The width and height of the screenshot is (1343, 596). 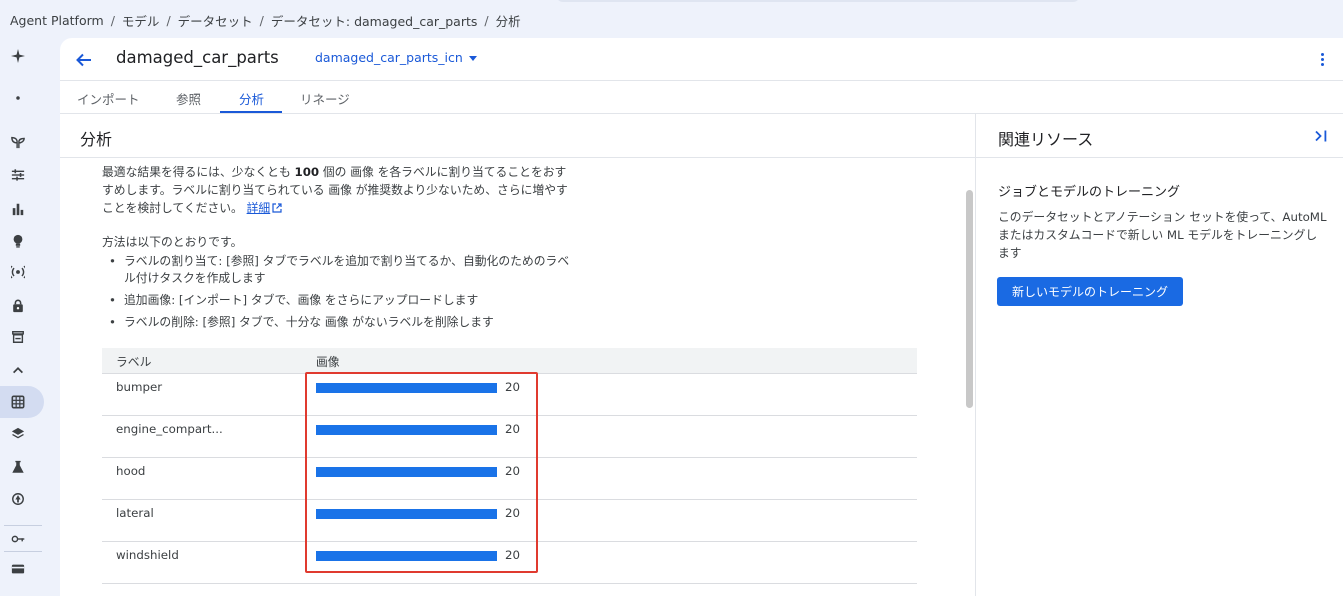 What do you see at coordinates (251, 98) in the screenshot?
I see `tab-analyze: 分析` at bounding box center [251, 98].